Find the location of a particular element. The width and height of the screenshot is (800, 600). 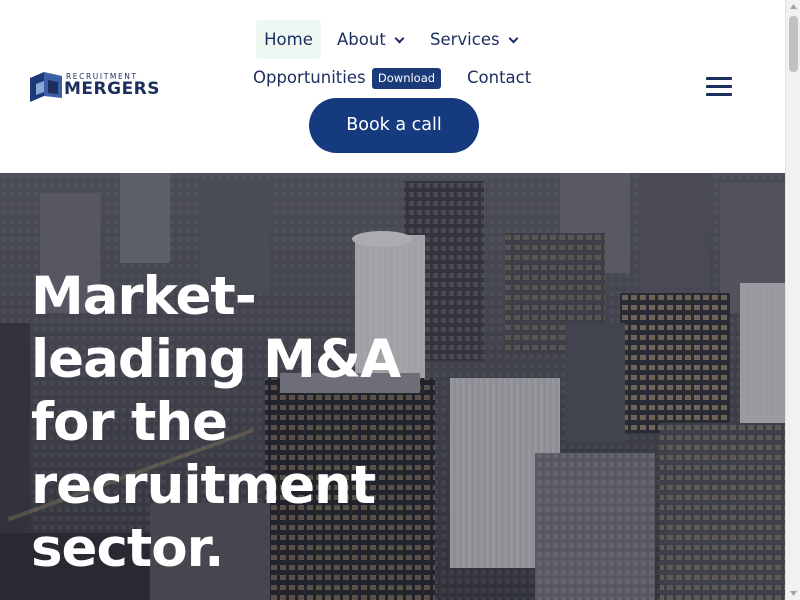

nav-about-label: About is located at coordinates (361, 39).